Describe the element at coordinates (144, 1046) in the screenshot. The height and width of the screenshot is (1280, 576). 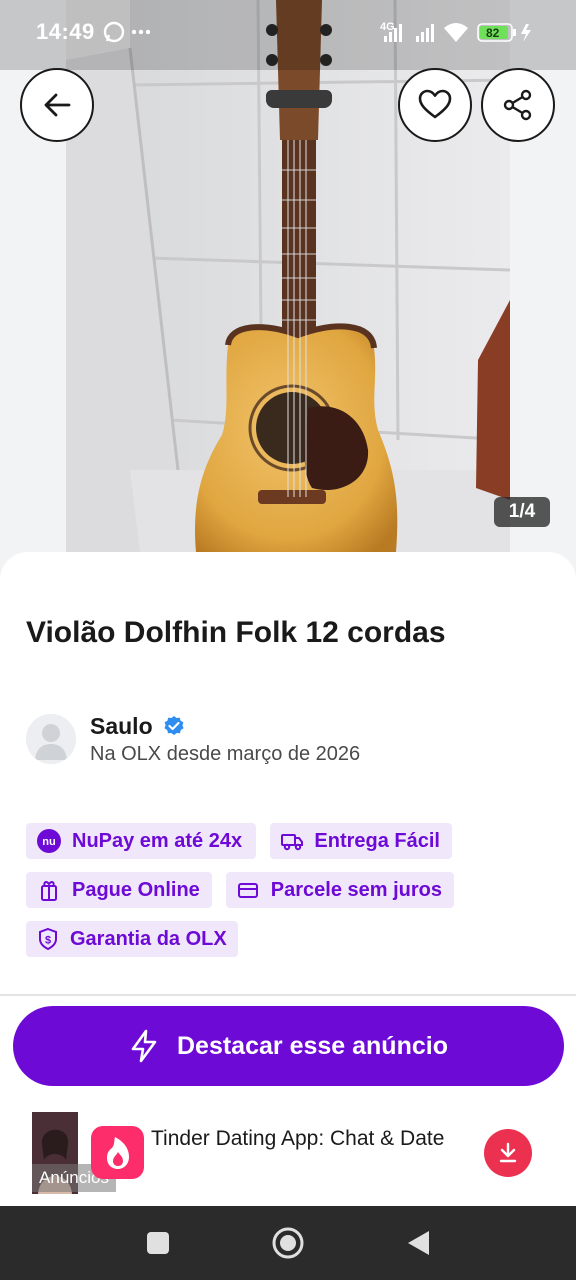
I see `lightning-icon` at that location.